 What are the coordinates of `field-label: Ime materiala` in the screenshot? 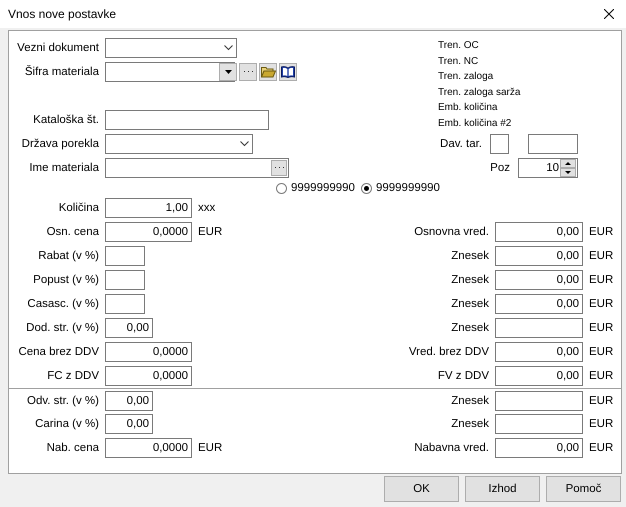 It's located at (63, 168).